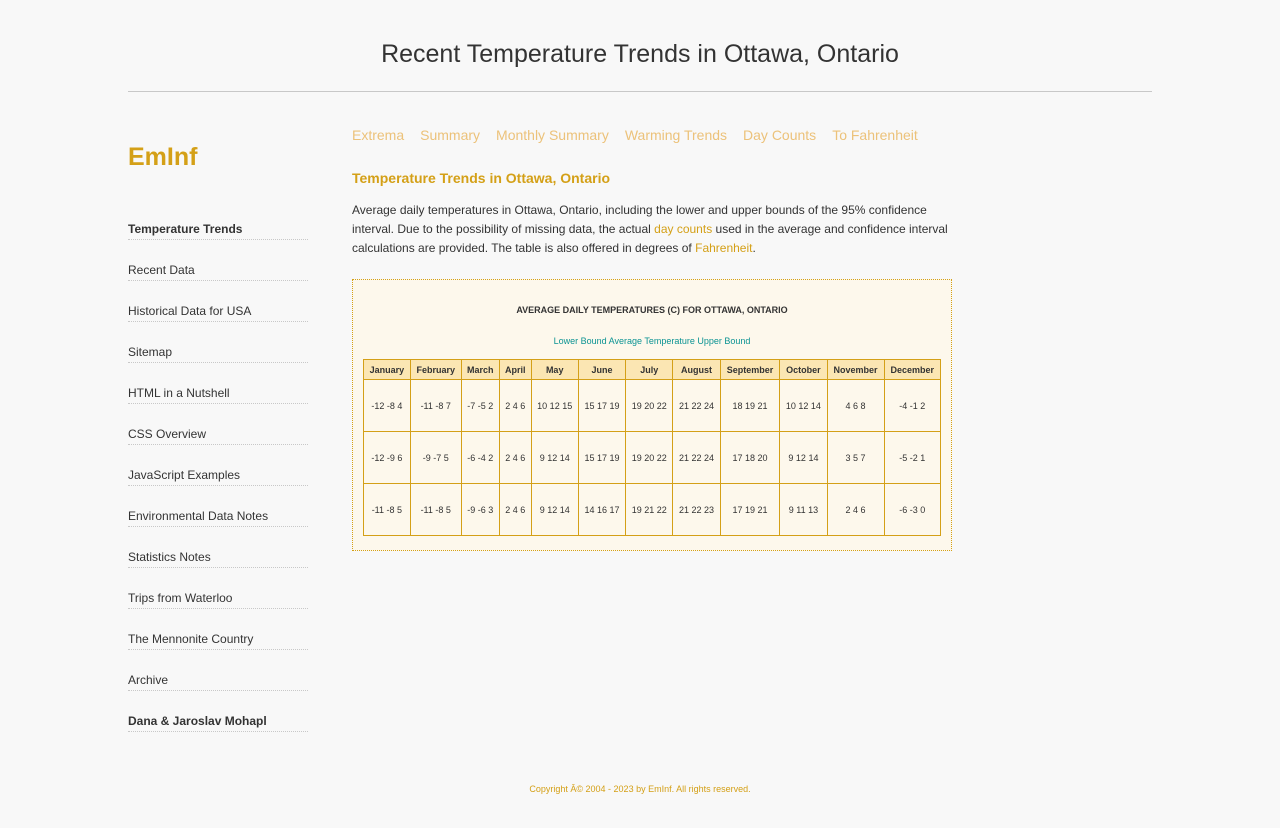 This screenshot has height=828, width=1280. What do you see at coordinates (378, 135) in the screenshot?
I see `topnav-extrema: Extrema` at bounding box center [378, 135].